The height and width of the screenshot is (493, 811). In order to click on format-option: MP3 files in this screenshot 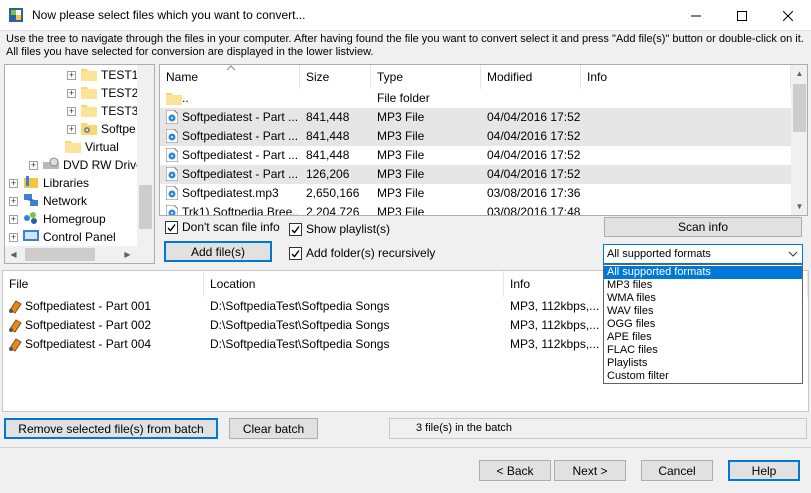, I will do `click(703, 285)`.